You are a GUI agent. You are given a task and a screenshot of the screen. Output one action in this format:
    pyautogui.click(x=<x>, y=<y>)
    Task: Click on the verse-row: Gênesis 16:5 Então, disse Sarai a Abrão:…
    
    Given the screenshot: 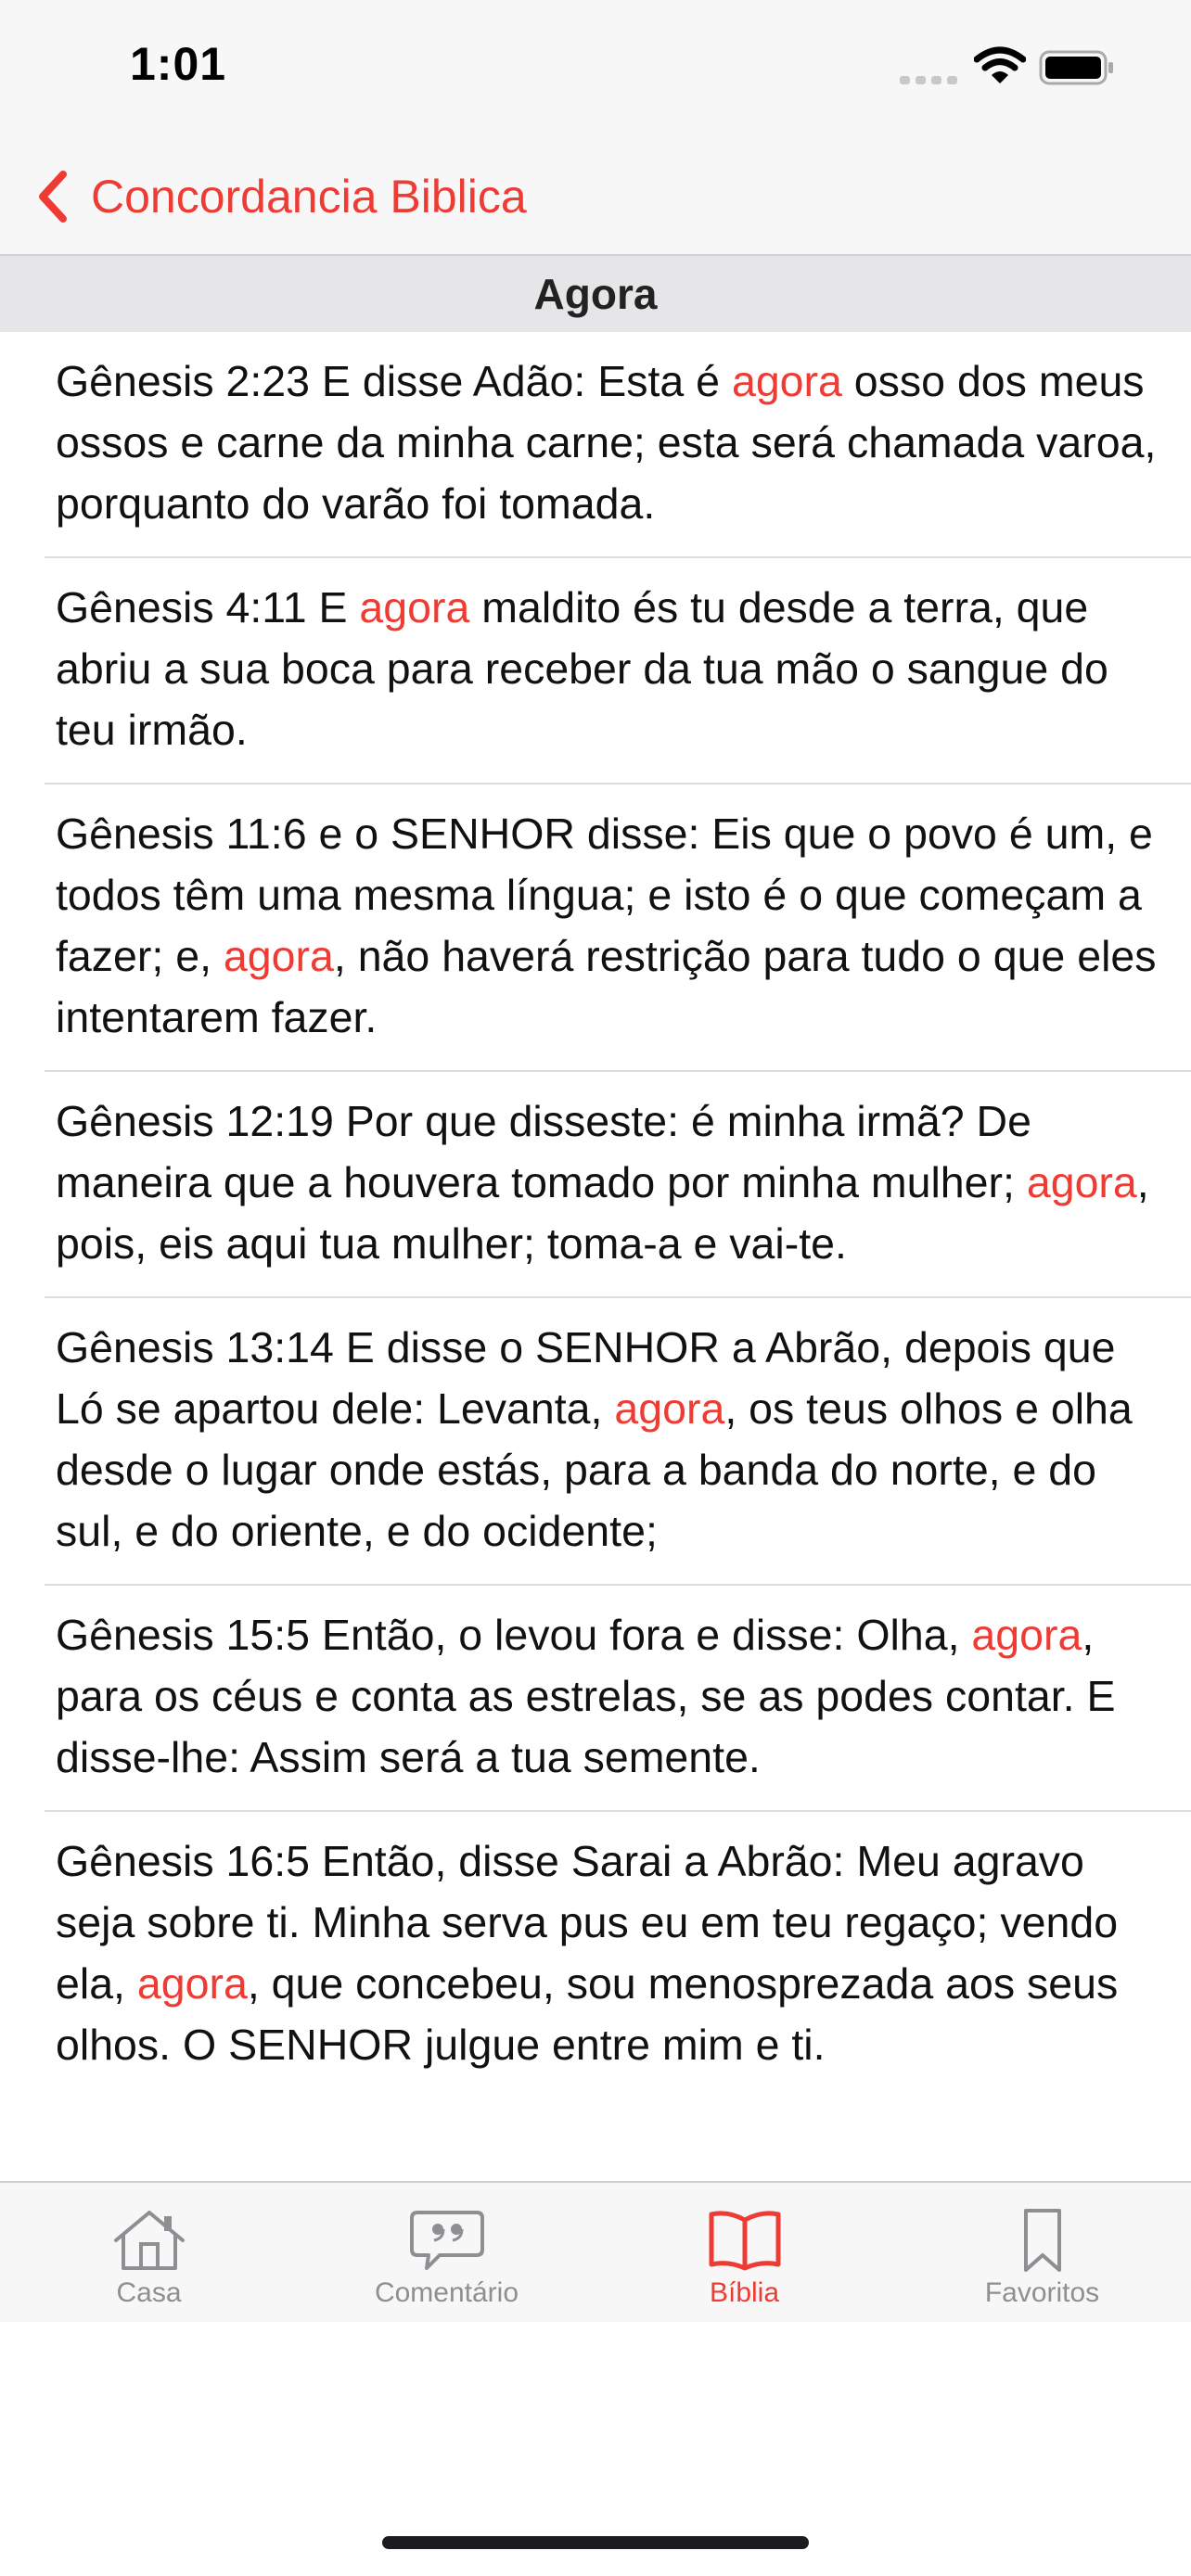 What is the action you would take?
    pyautogui.click(x=618, y=1955)
    